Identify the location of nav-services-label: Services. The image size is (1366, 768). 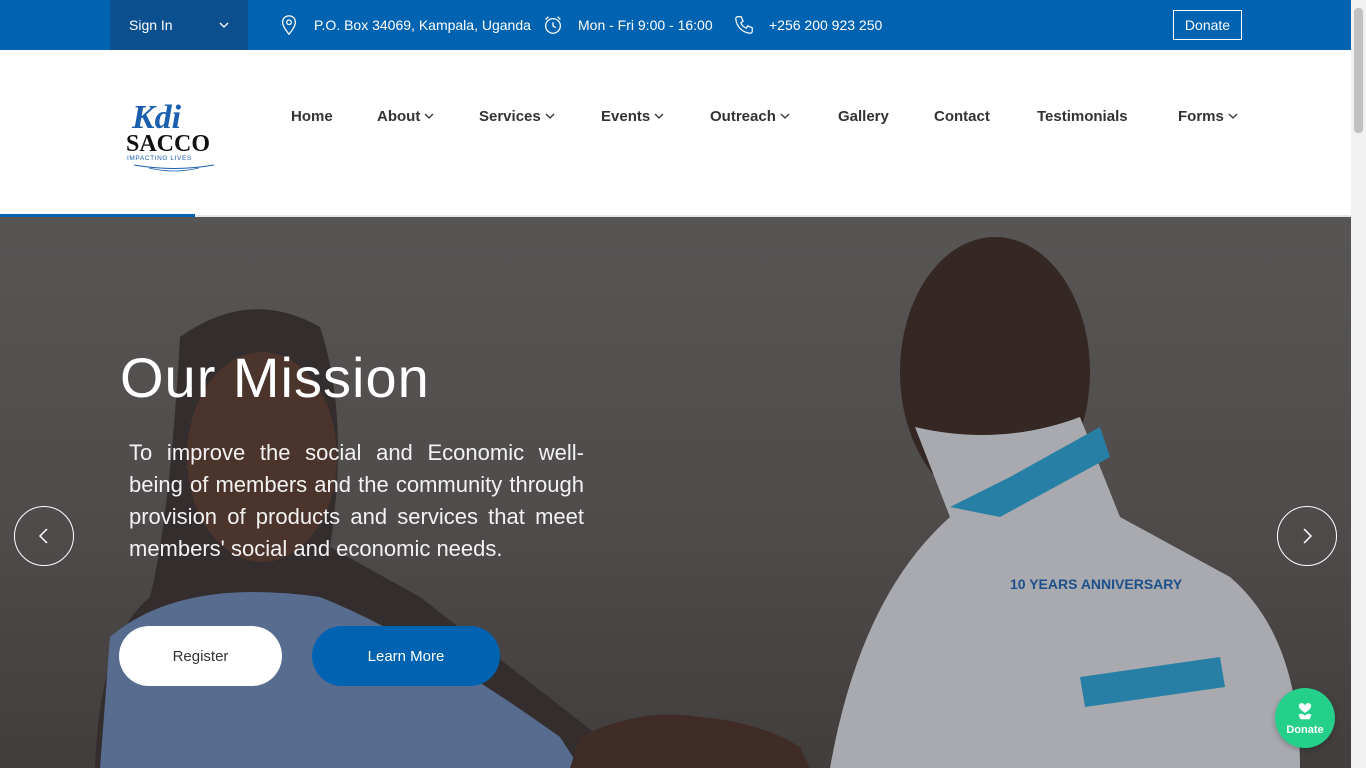
(510, 116).